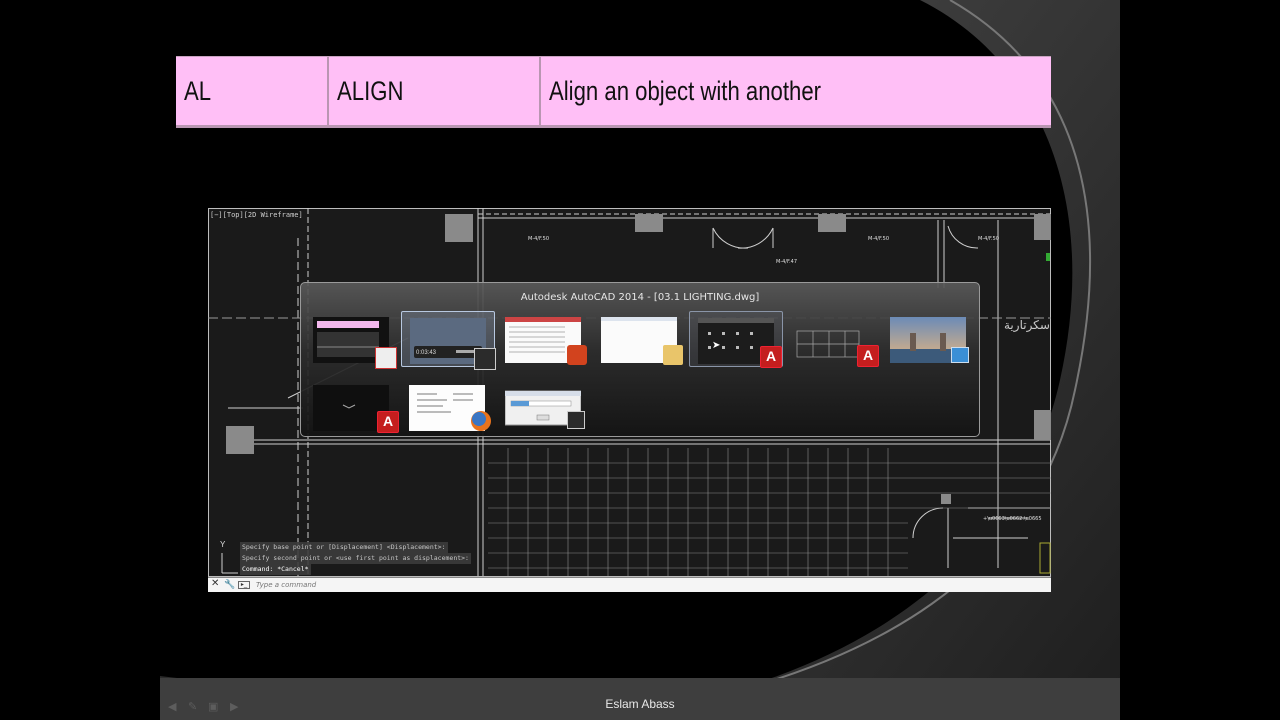  I want to click on window-thumb-video-player: 0:03:43, so click(448, 340).